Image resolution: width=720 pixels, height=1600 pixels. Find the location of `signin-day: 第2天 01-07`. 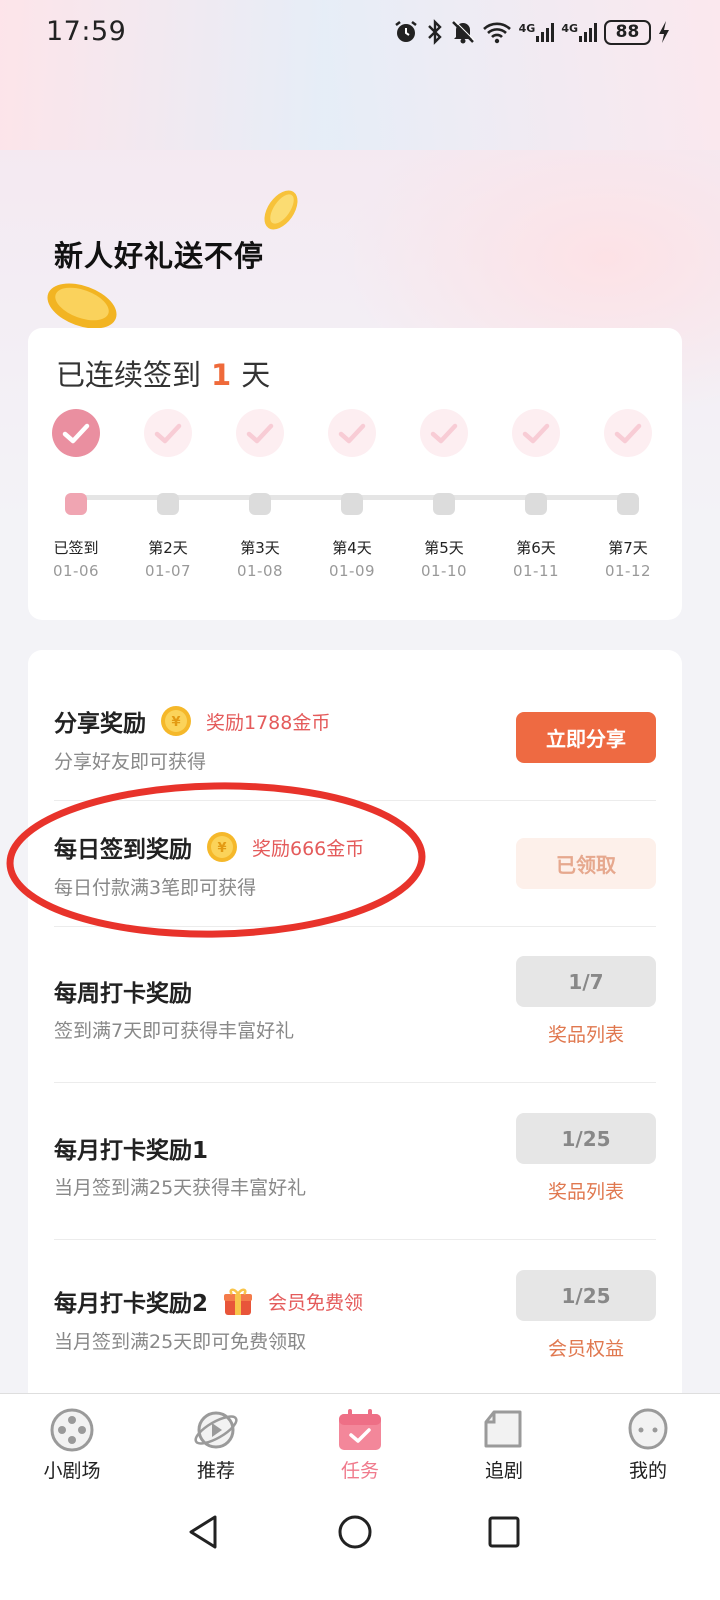

signin-day: 第2天 01-07 is located at coordinates (168, 494).